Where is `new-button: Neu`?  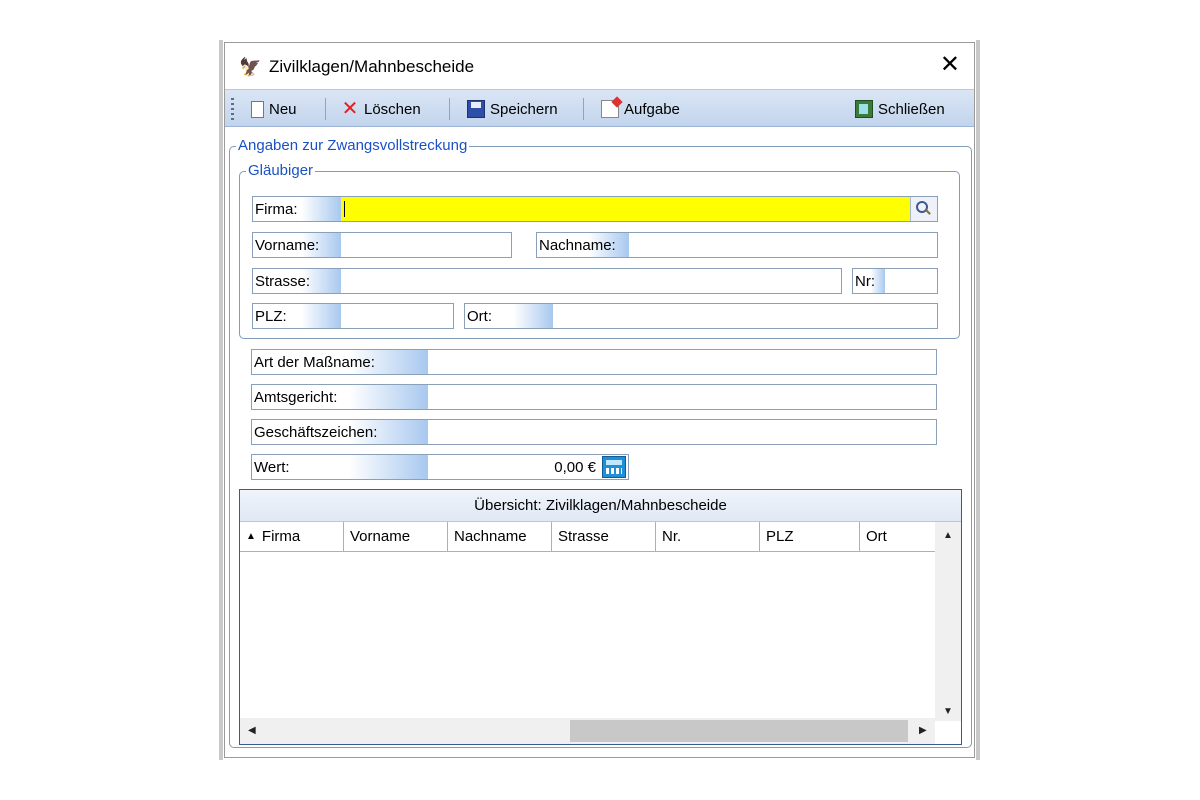 new-button: Neu is located at coordinates (274, 109).